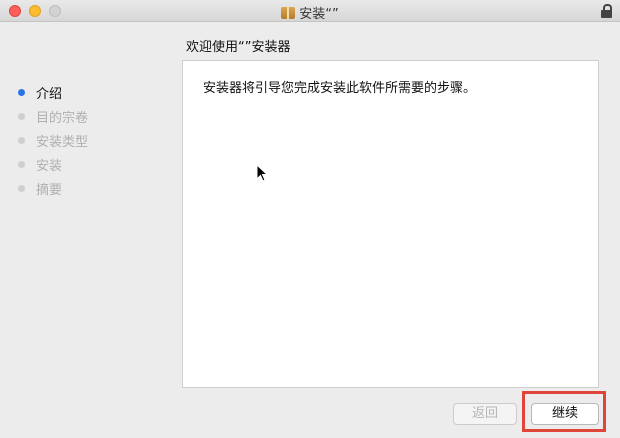  What do you see at coordinates (485, 414) in the screenshot?
I see `back-button: 返回` at bounding box center [485, 414].